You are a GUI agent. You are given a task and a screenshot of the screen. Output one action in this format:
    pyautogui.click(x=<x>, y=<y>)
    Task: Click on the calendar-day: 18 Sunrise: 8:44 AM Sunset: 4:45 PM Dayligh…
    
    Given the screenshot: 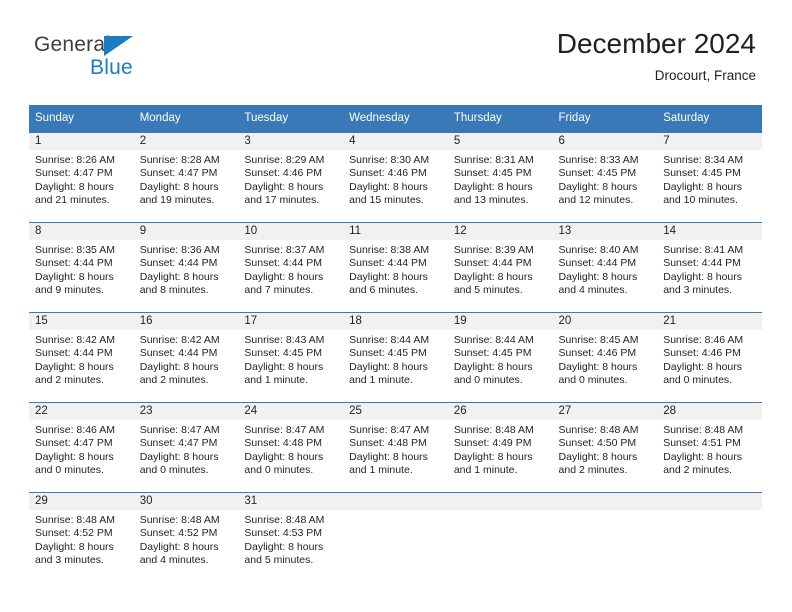 What is the action you would take?
    pyautogui.click(x=395, y=357)
    